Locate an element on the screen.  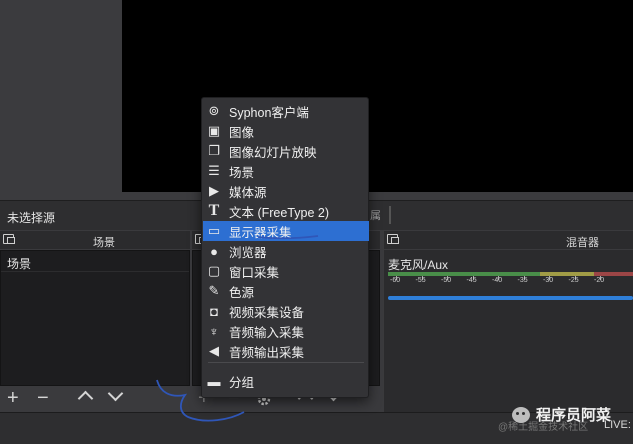
menu-item-label: 文本 (FreeType 2) is located at coordinates (279, 212).